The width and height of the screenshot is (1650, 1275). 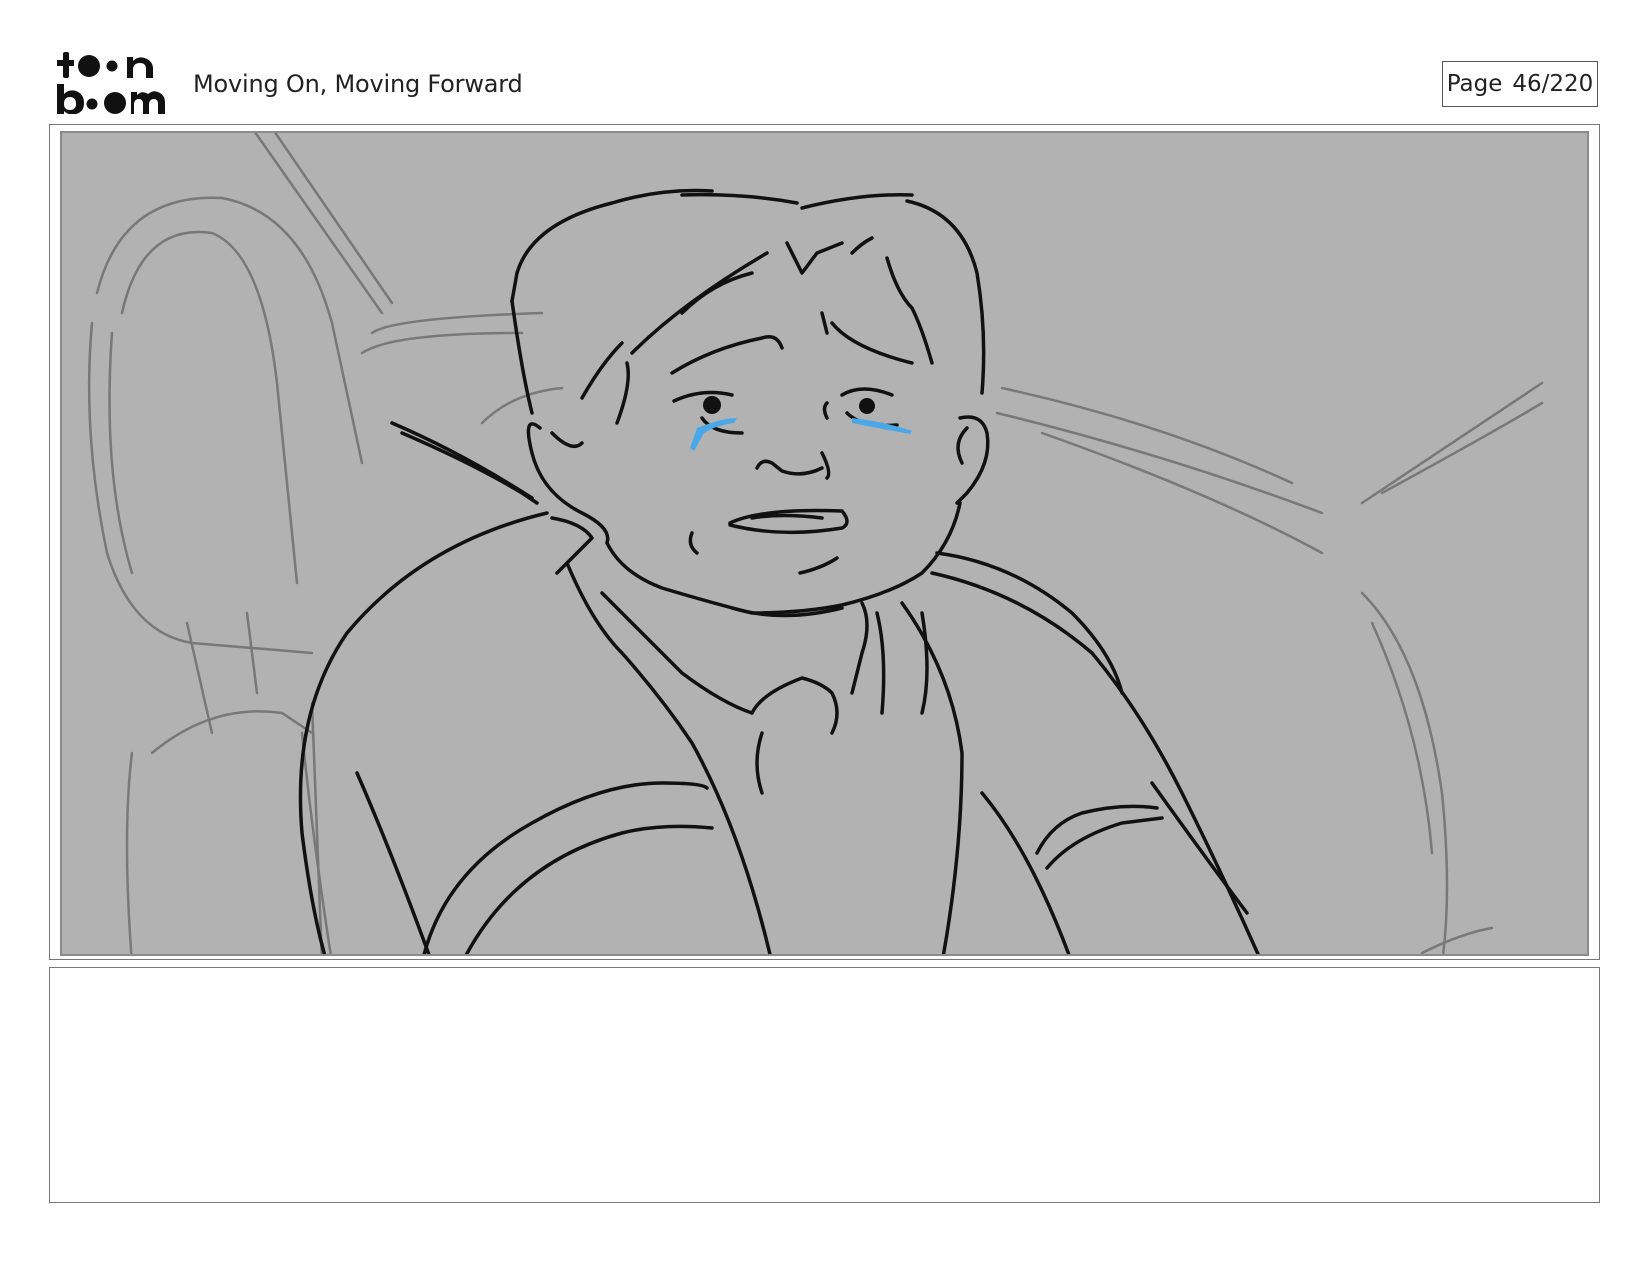 I want to click on page-number: 46/220, so click(x=1553, y=84).